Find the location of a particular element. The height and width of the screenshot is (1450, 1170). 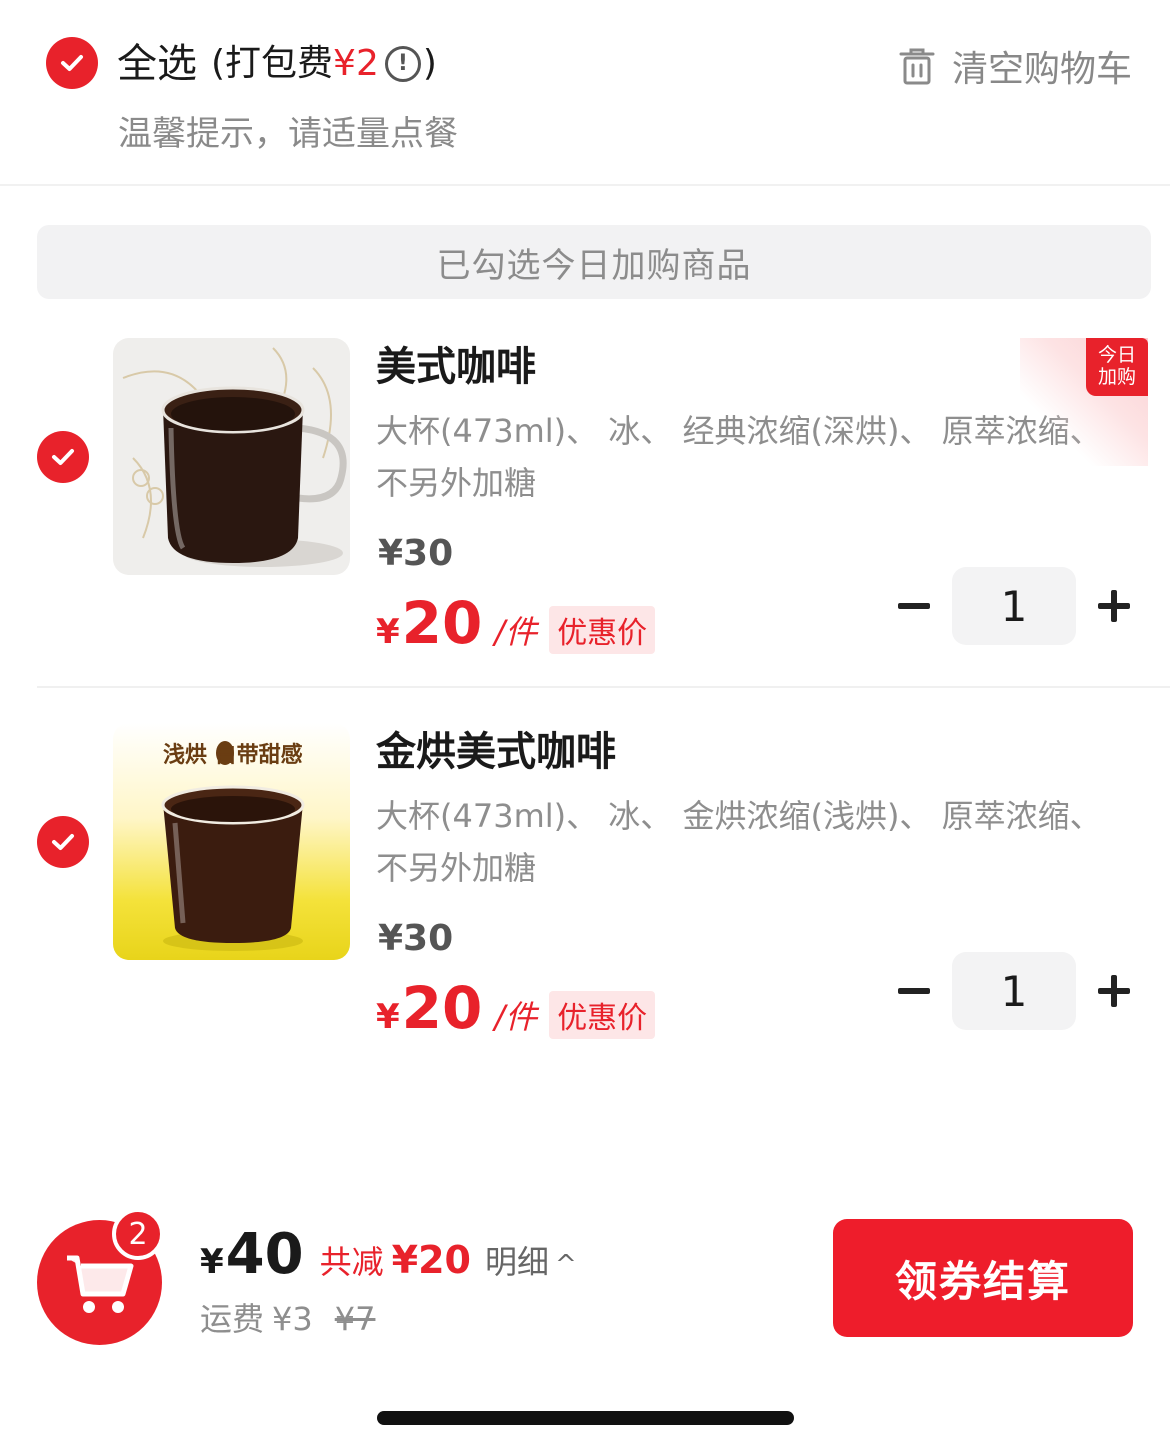

coffee-mug-illustration is located at coordinates (234, 457).